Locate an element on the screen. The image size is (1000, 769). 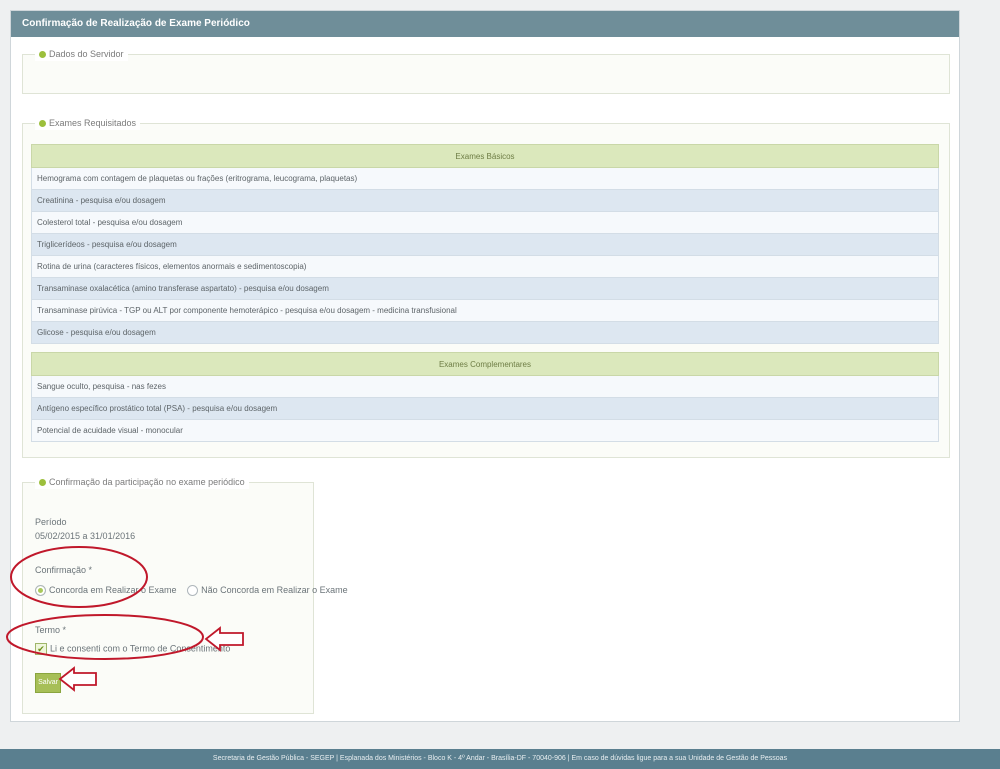
complementary-exams-header: Exames Complementares is located at coordinates (485, 364).